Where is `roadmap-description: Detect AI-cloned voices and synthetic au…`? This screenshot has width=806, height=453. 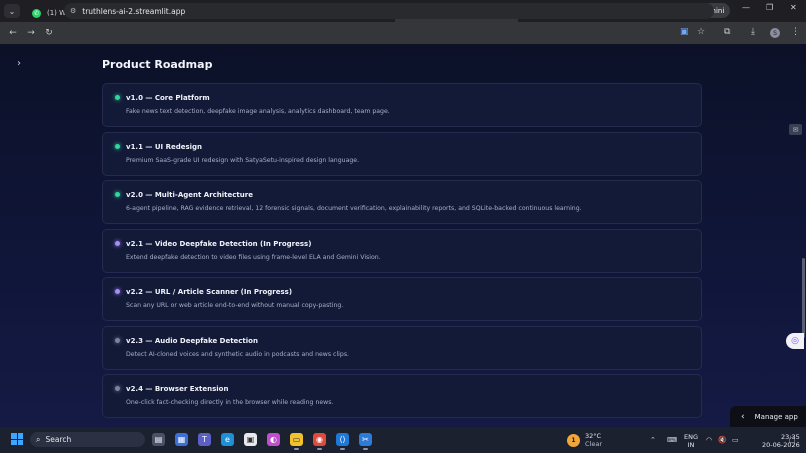 roadmap-description: Detect AI-cloned voices and synthetic au… is located at coordinates (238, 354).